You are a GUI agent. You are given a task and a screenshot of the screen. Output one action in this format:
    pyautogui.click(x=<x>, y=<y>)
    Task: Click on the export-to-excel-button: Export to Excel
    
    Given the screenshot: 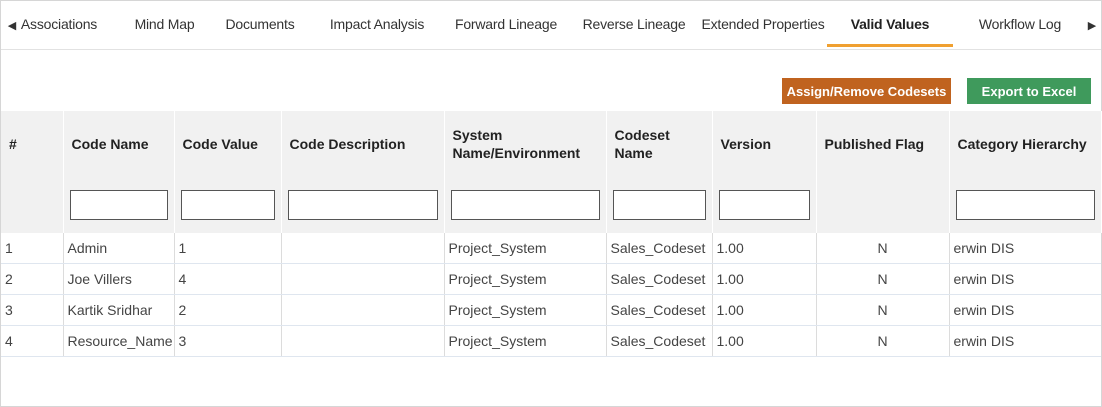 What is the action you would take?
    pyautogui.click(x=1029, y=91)
    